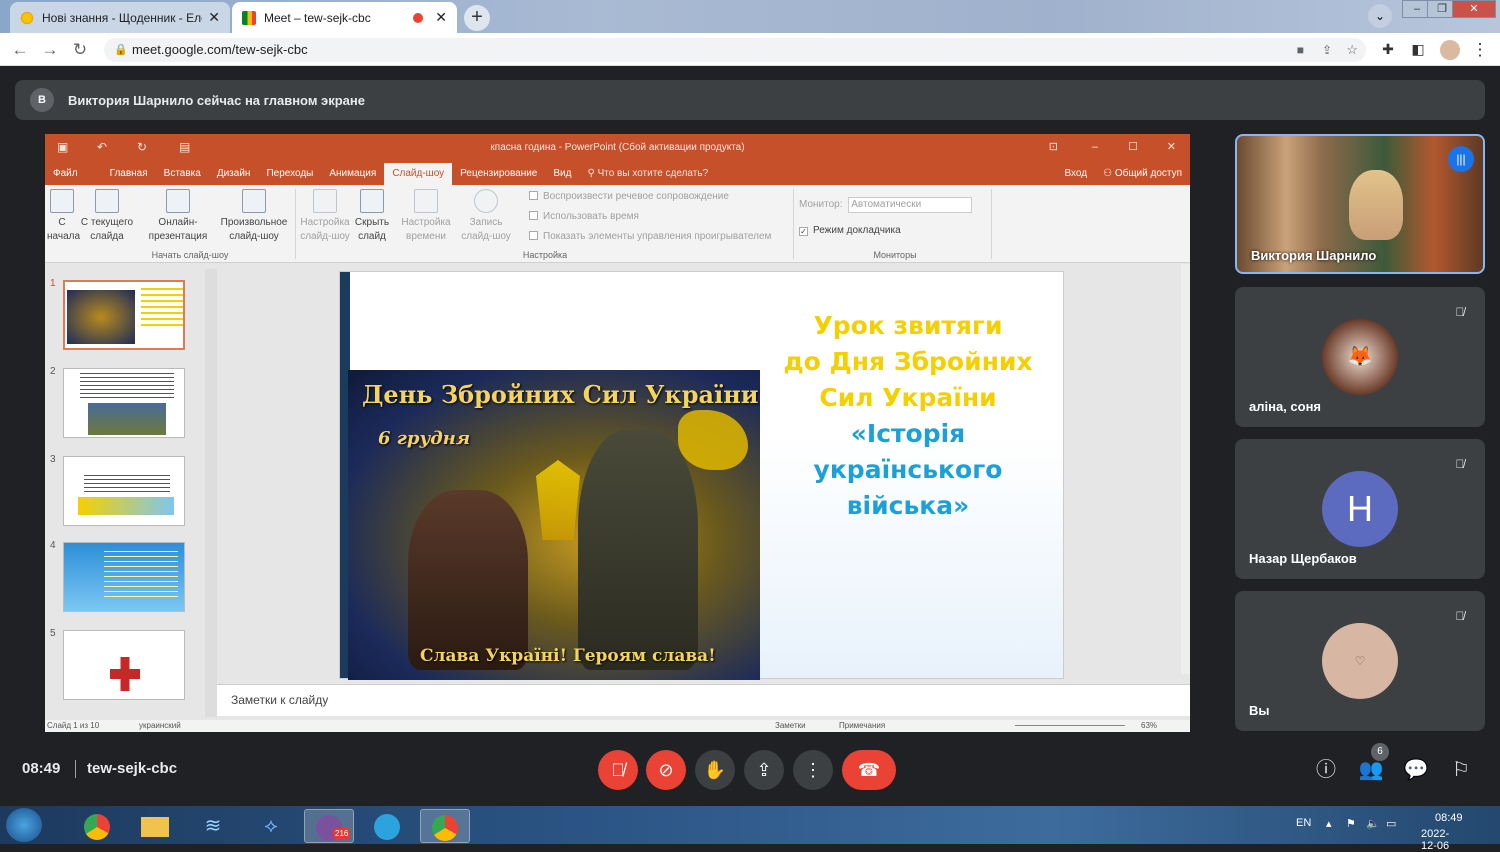 This screenshot has height=852, width=1500. What do you see at coordinates (27, 17) in the screenshot?
I see `sun-favicon-icon` at bounding box center [27, 17].